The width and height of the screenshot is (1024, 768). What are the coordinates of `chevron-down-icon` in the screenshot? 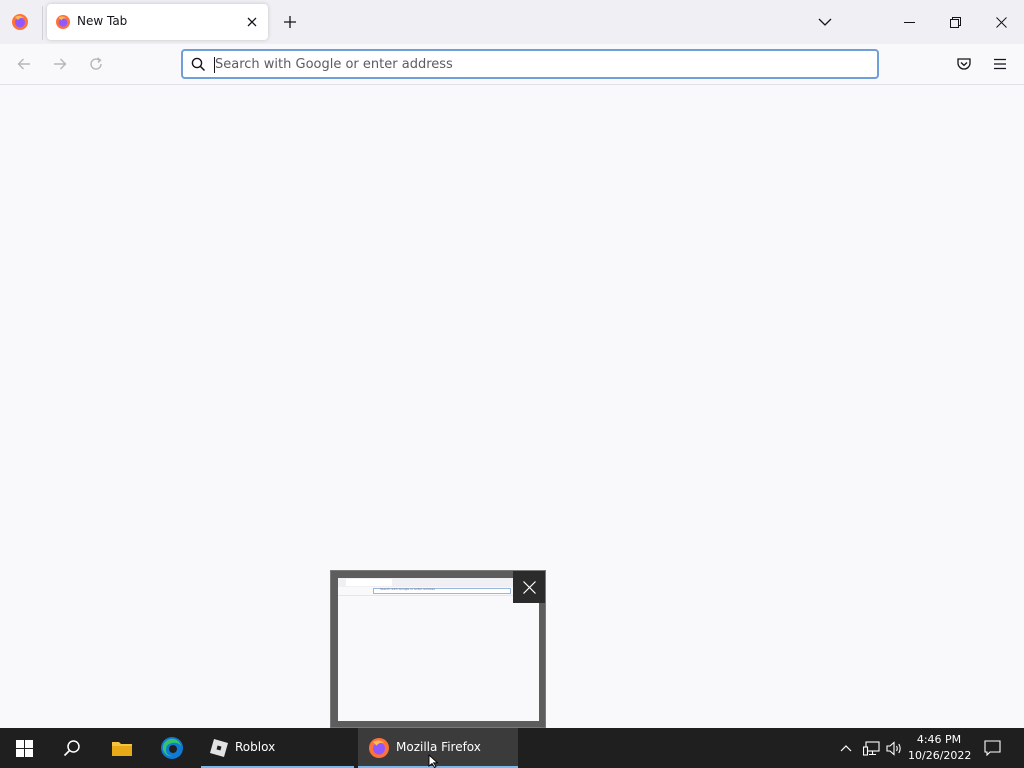 It's located at (825, 22).